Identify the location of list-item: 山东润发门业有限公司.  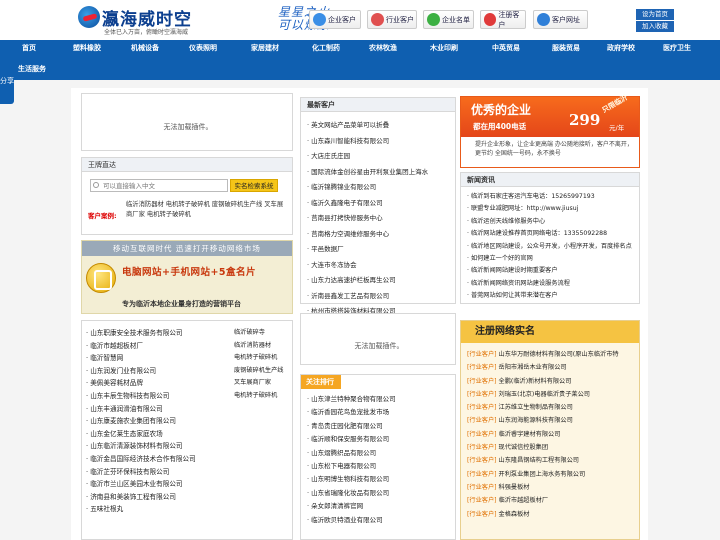
(160, 371).